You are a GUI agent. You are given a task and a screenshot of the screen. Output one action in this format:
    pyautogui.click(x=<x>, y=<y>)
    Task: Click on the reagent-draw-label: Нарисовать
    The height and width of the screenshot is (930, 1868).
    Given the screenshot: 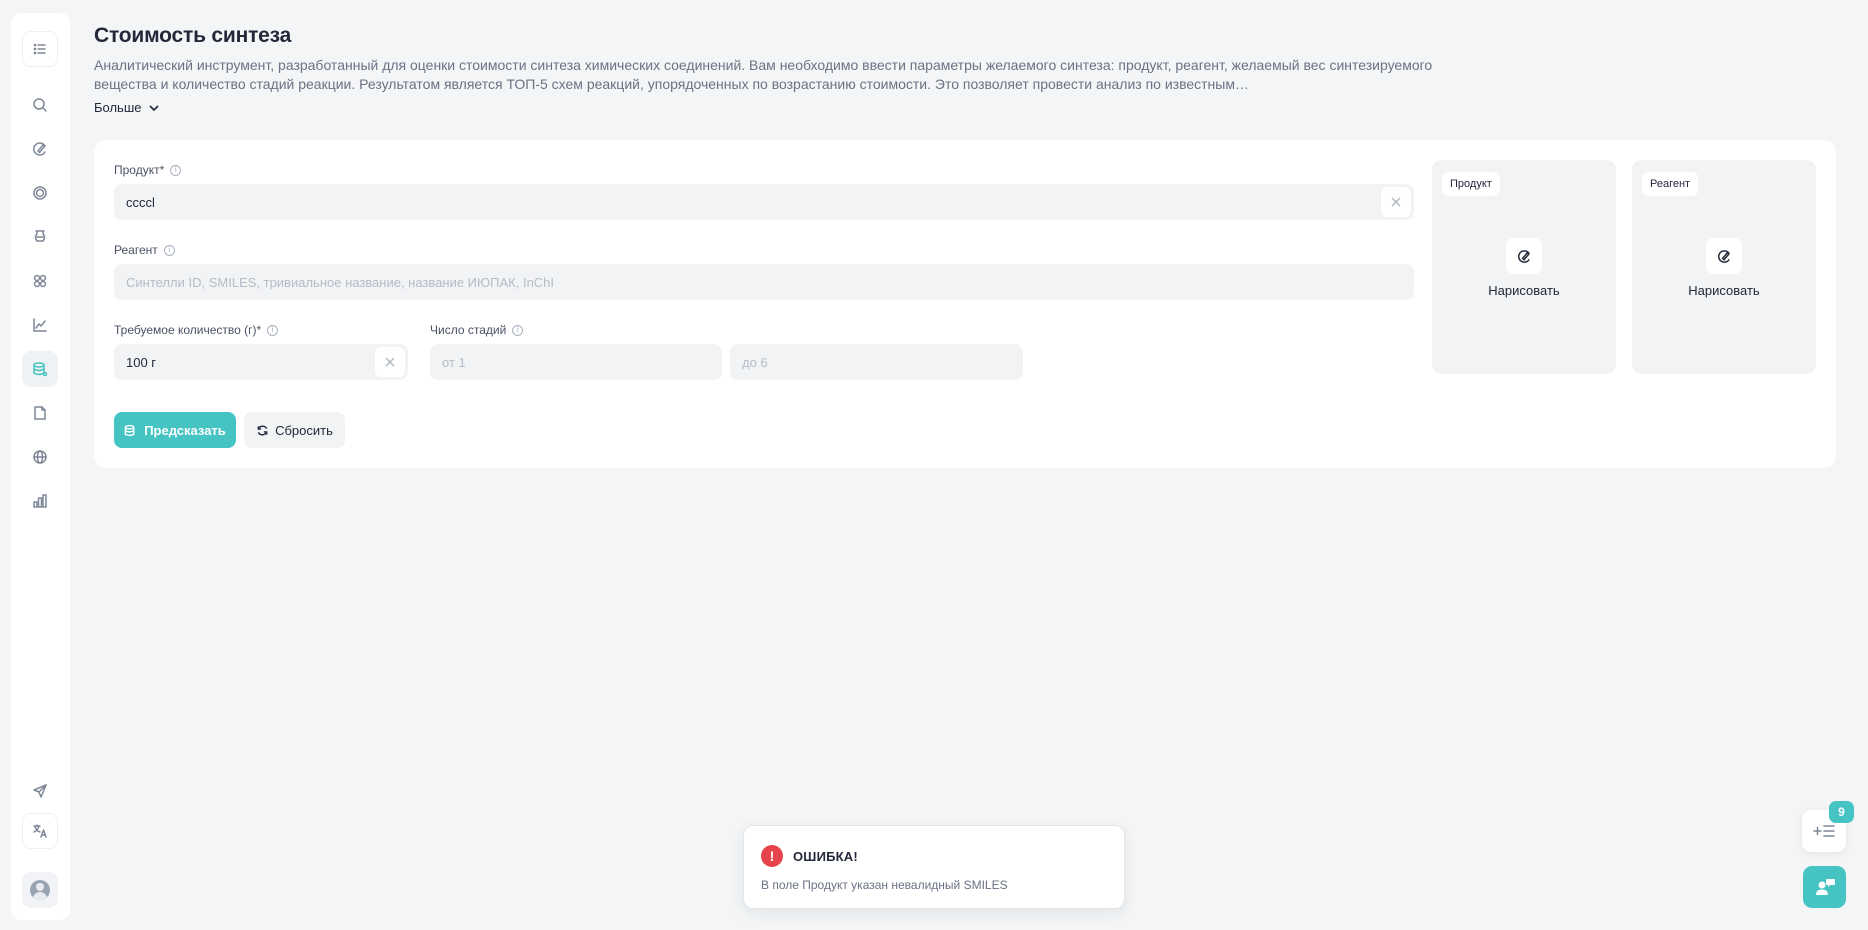 What is the action you would take?
    pyautogui.click(x=1724, y=290)
    